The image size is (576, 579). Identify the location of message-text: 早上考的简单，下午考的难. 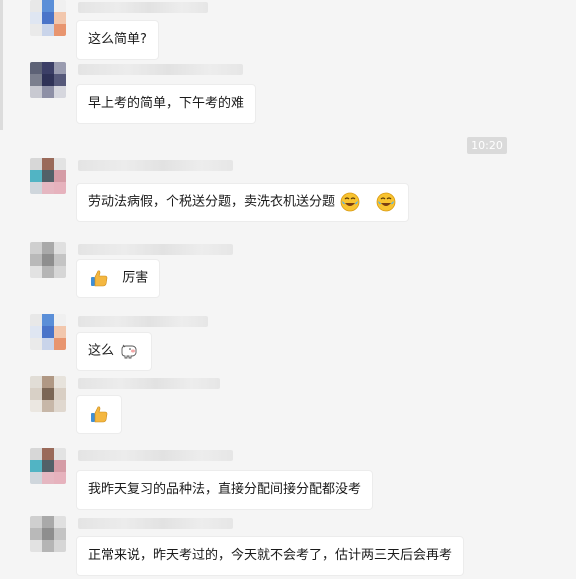
(166, 103).